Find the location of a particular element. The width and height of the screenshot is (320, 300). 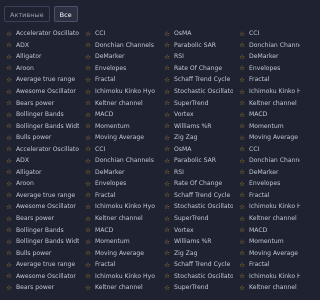

indicator-item: ☆ Stochastic Oscillator is located at coordinates (195, 92).